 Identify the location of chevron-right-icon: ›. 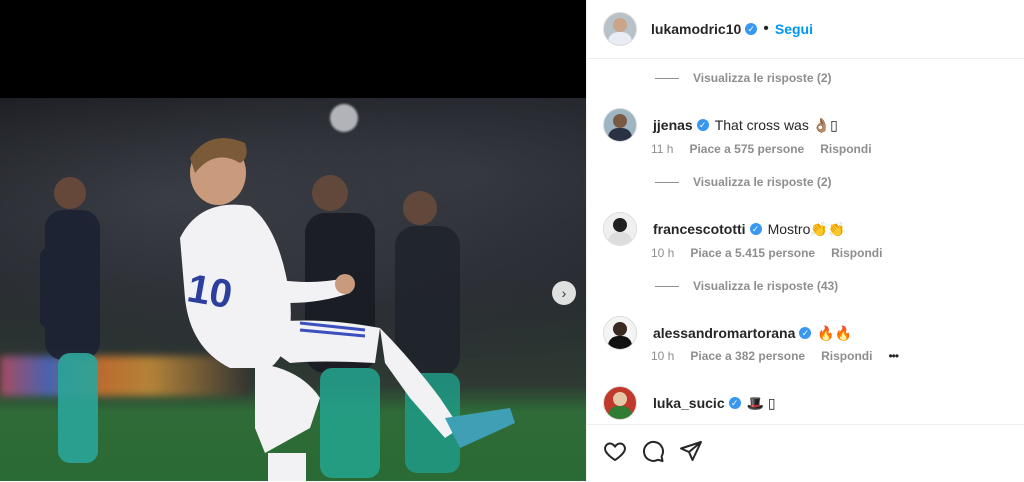
(564, 293).